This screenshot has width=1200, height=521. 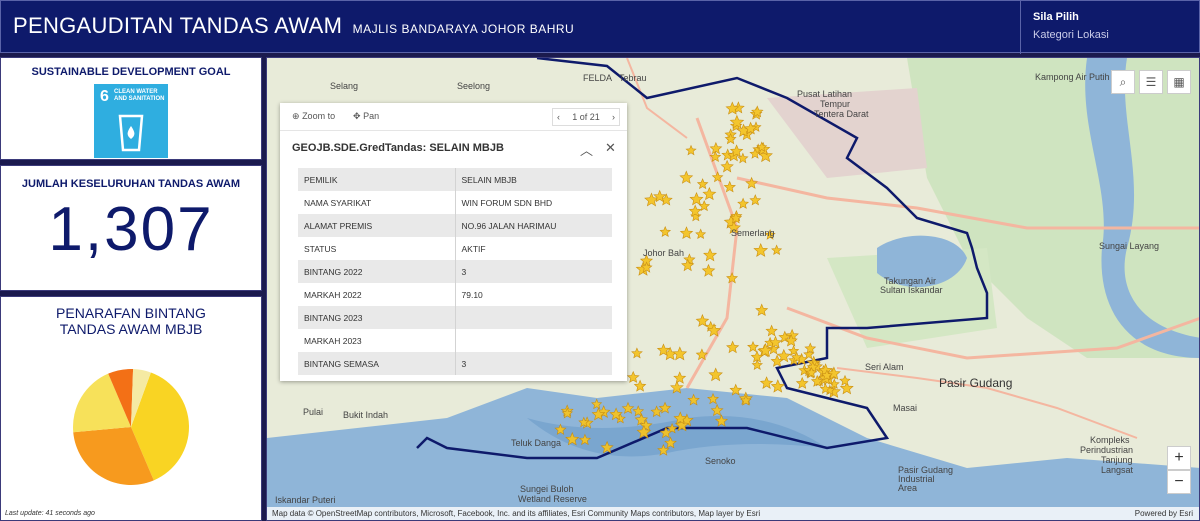 What do you see at coordinates (911, 290) in the screenshot?
I see `map-place-label: Sultan Iskandar` at bounding box center [911, 290].